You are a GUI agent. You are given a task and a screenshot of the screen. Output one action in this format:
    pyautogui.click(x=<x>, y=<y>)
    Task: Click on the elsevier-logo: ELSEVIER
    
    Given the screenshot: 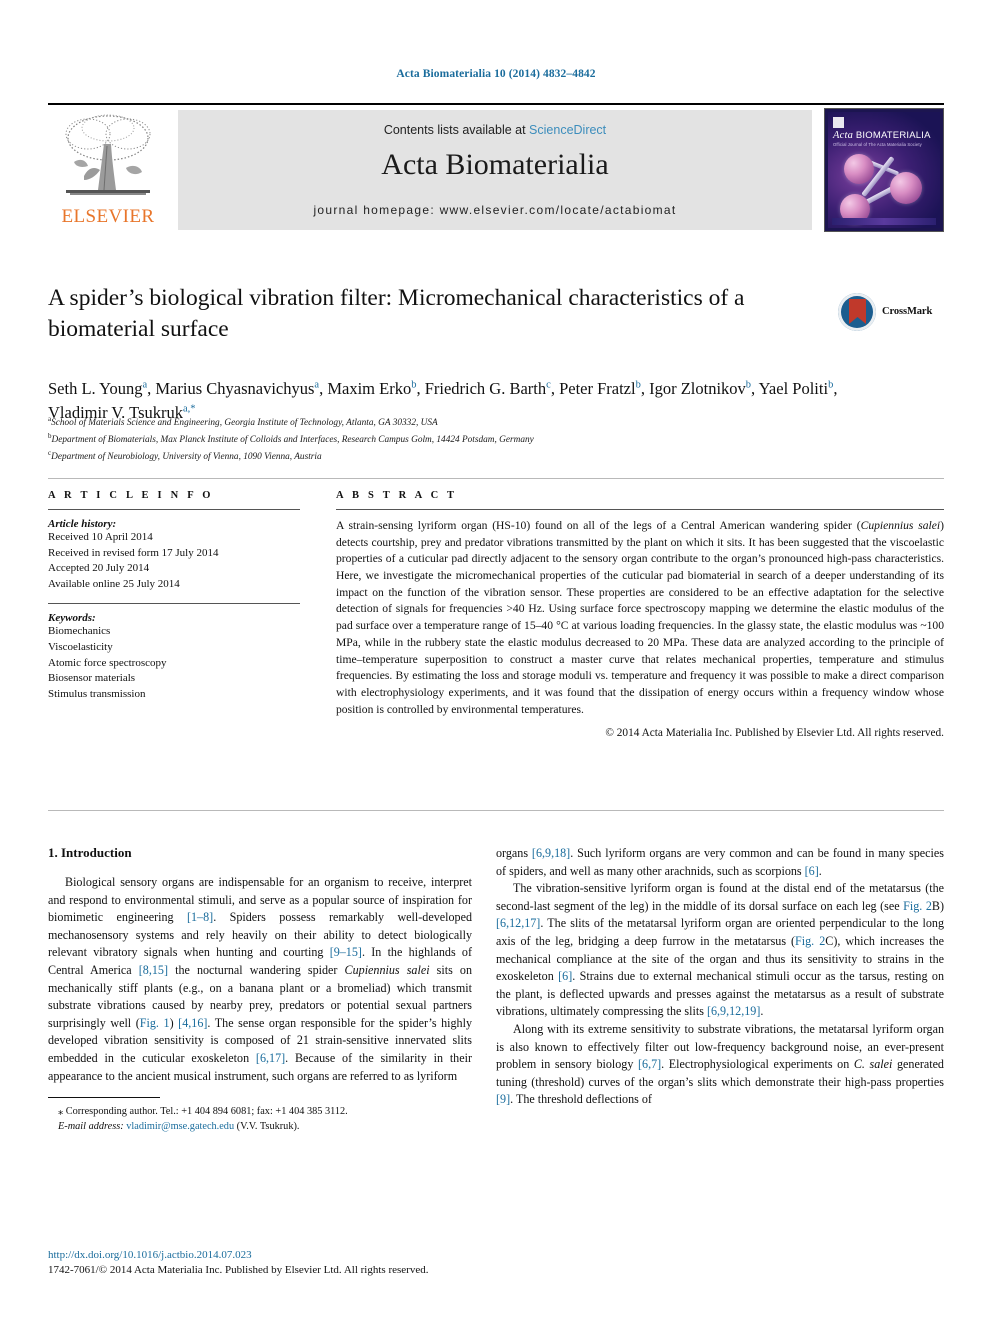 What is the action you would take?
    pyautogui.click(x=108, y=170)
    